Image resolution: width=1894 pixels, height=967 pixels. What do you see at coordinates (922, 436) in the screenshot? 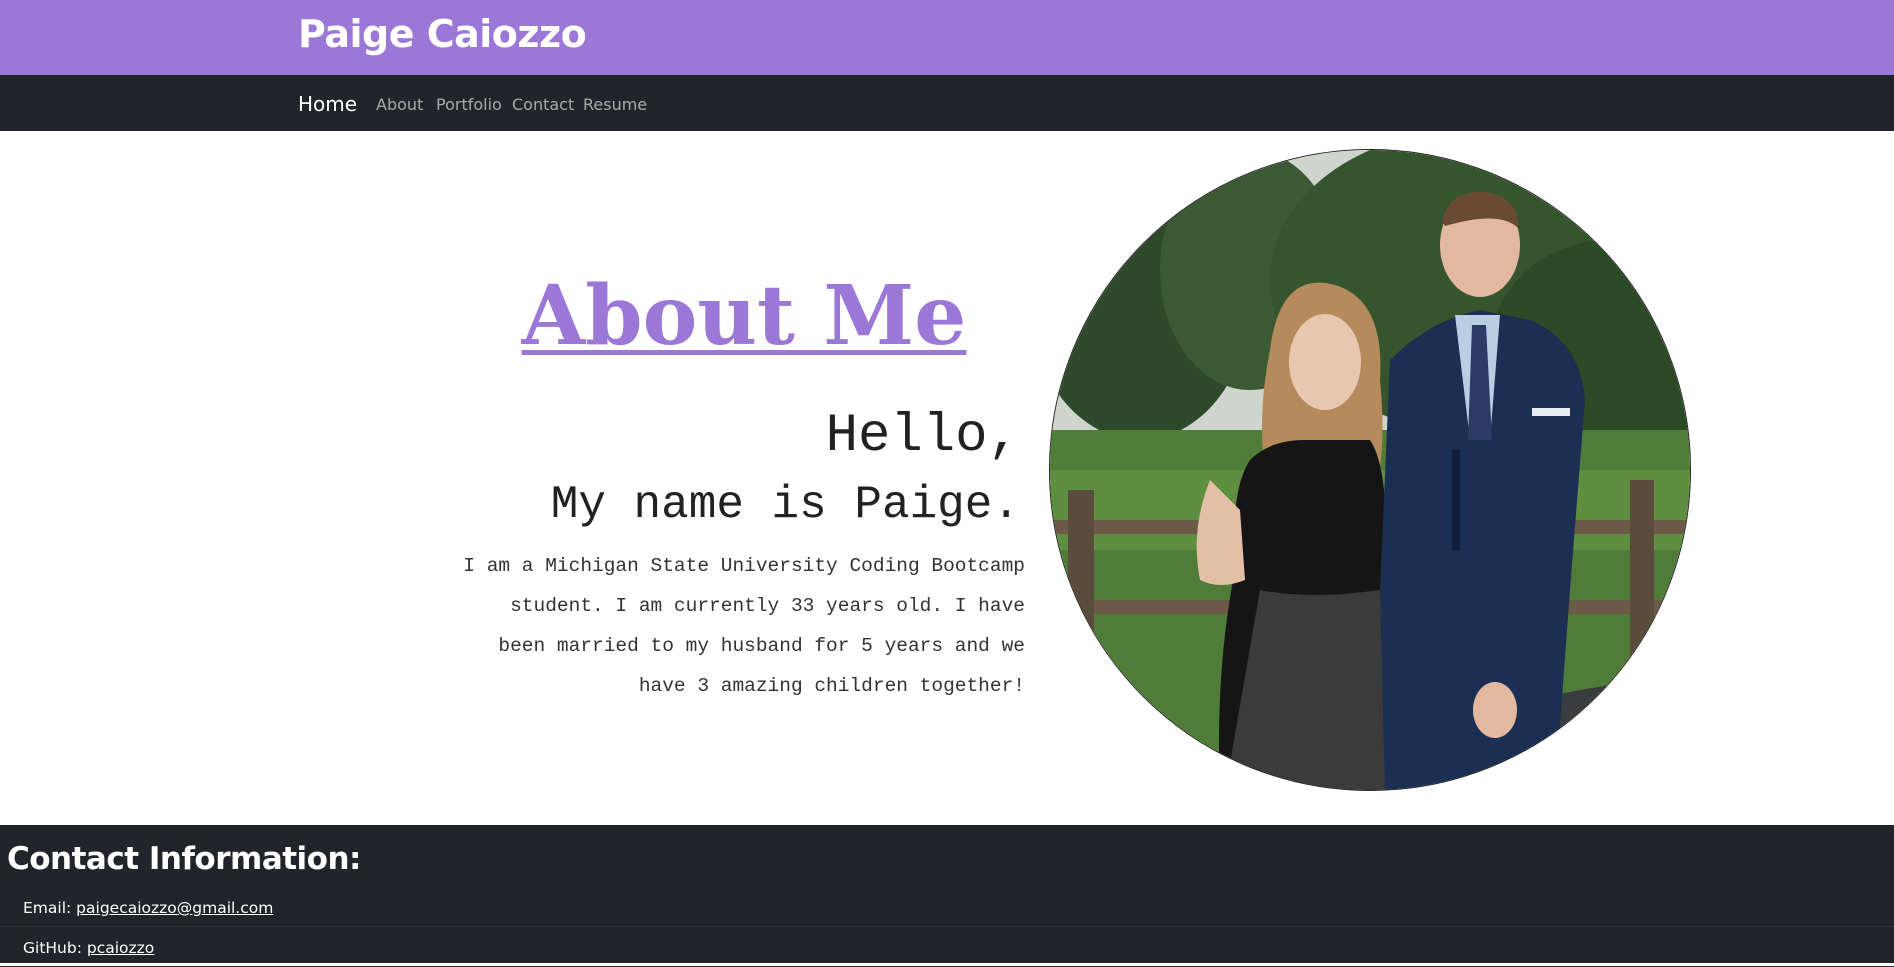
I see `hello-text: Hello,` at bounding box center [922, 436].